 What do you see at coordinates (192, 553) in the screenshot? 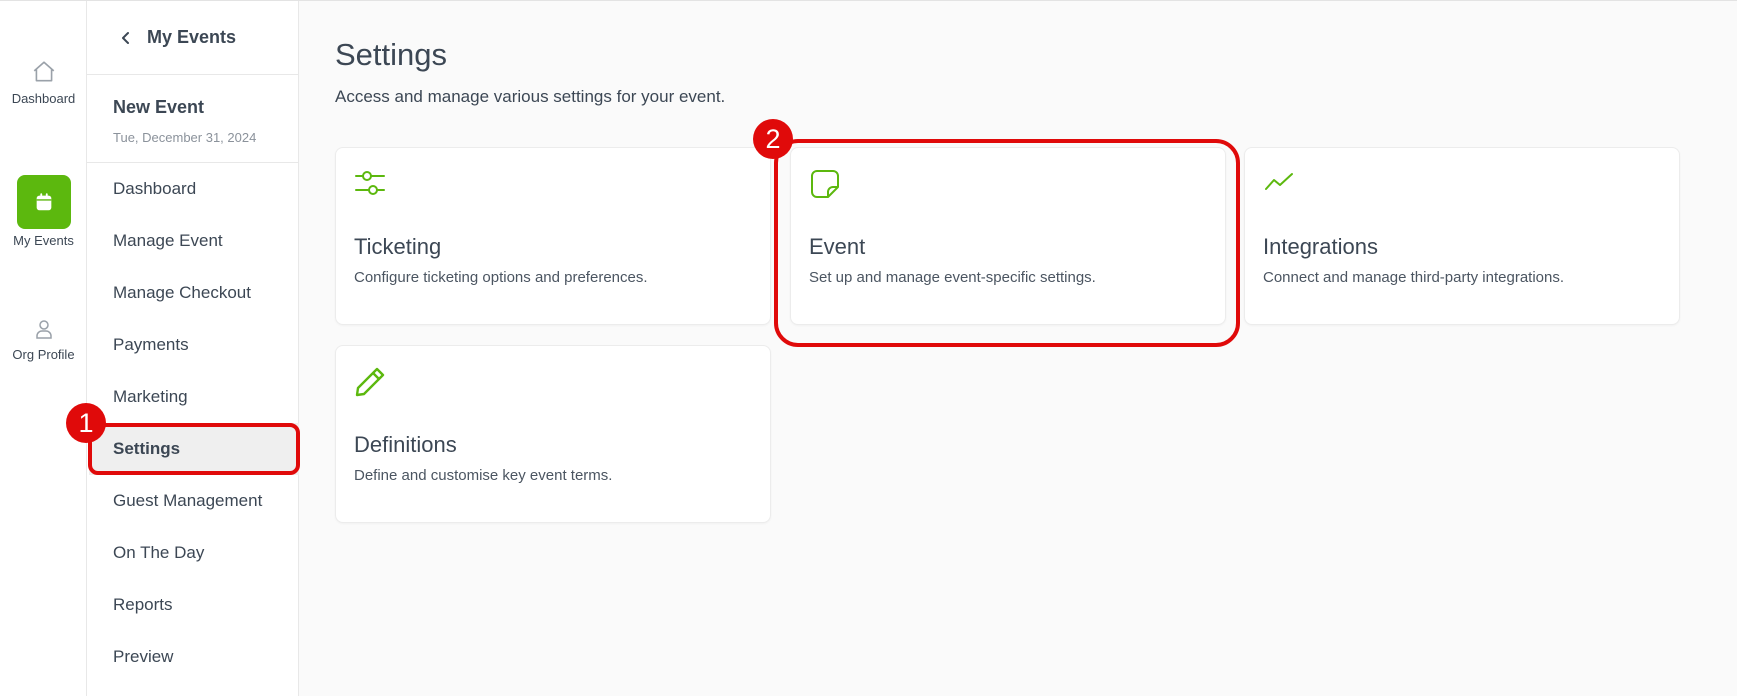
I see `sidebar-item-on-the-day: On The Day` at bounding box center [192, 553].